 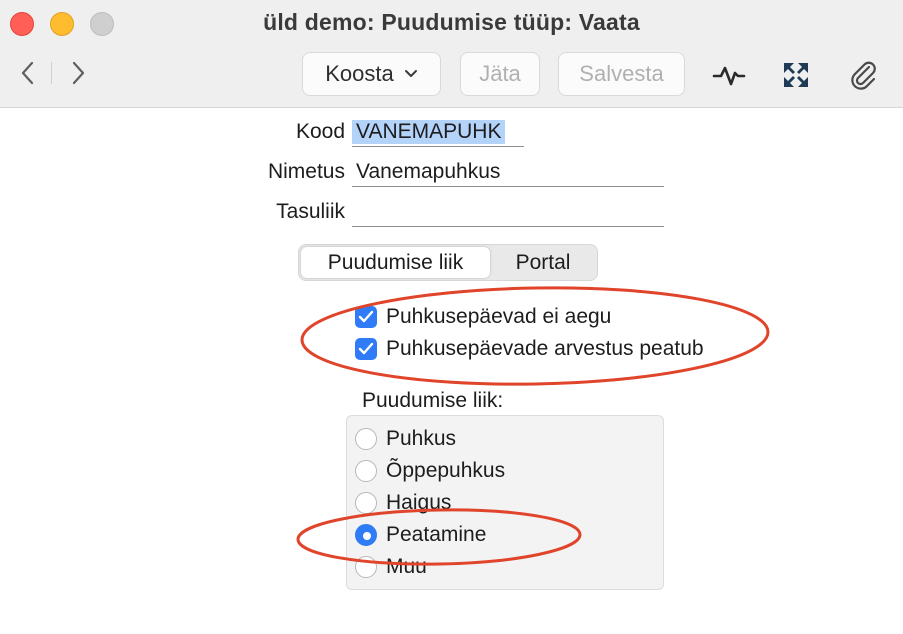 I want to click on nimetus-underline, so click(x=508, y=186).